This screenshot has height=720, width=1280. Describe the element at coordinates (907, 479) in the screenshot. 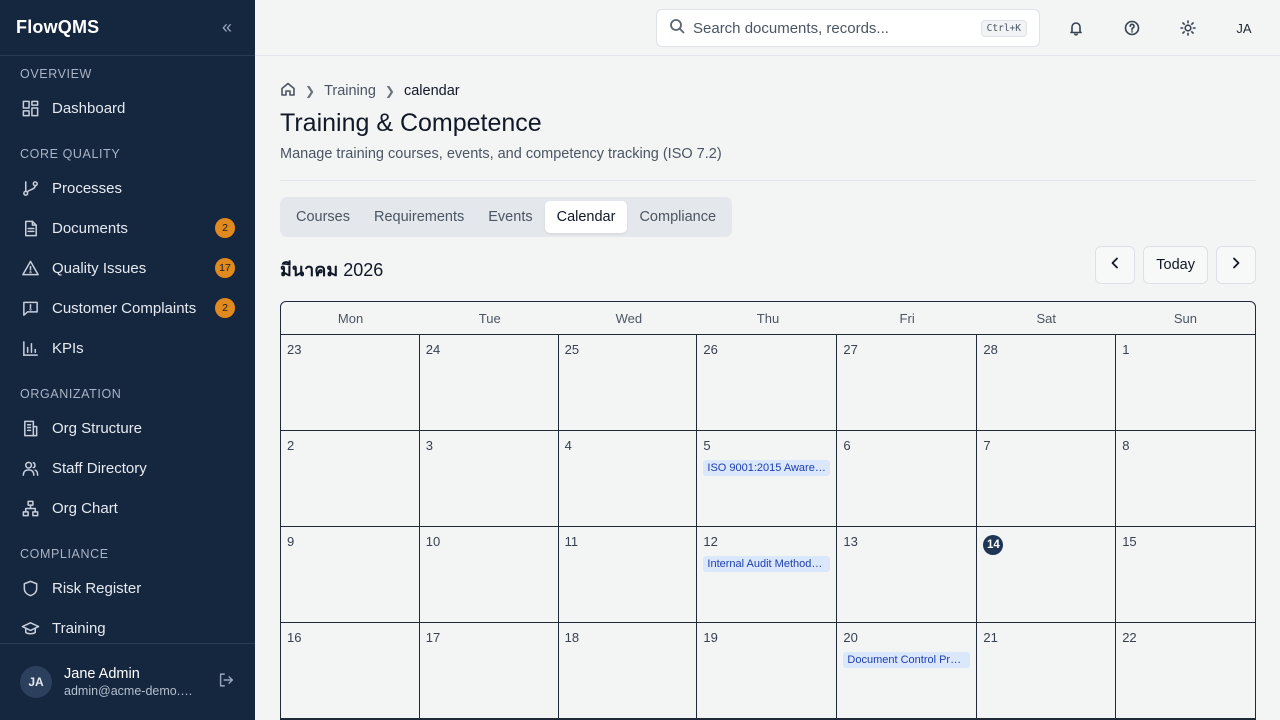

I see `calendar-day-cell: 6` at that location.